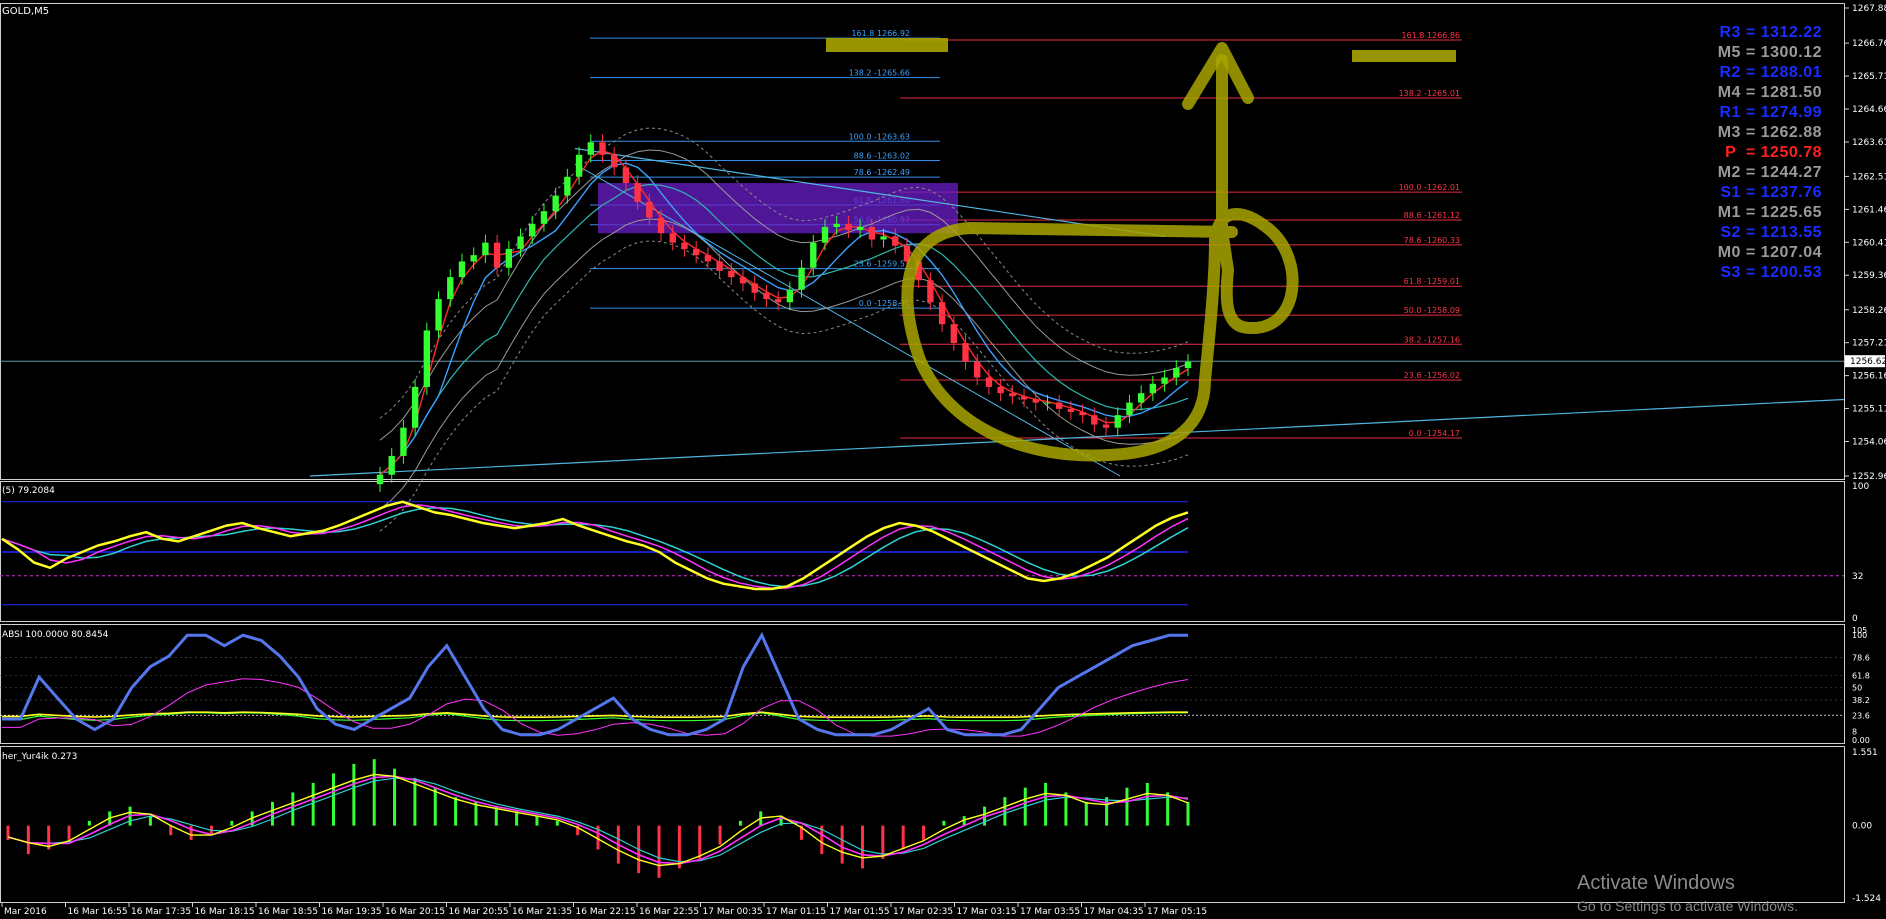 The height and width of the screenshot is (919, 1886). Describe the element at coordinates (1861, 658) in the screenshot. I see `absi-axis-label: 78.6` at that location.